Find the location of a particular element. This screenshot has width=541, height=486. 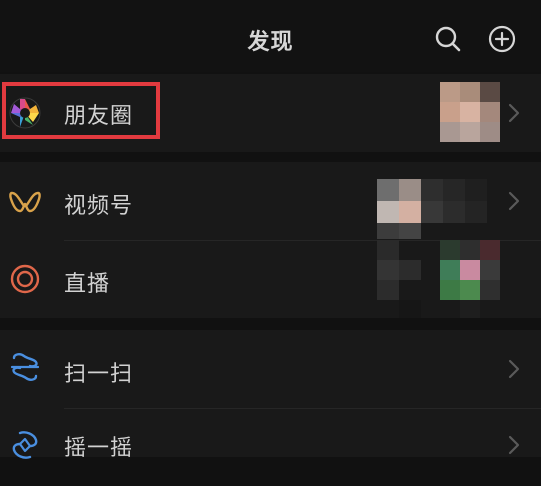

scan-label: 扫一扫 is located at coordinates (99, 374).